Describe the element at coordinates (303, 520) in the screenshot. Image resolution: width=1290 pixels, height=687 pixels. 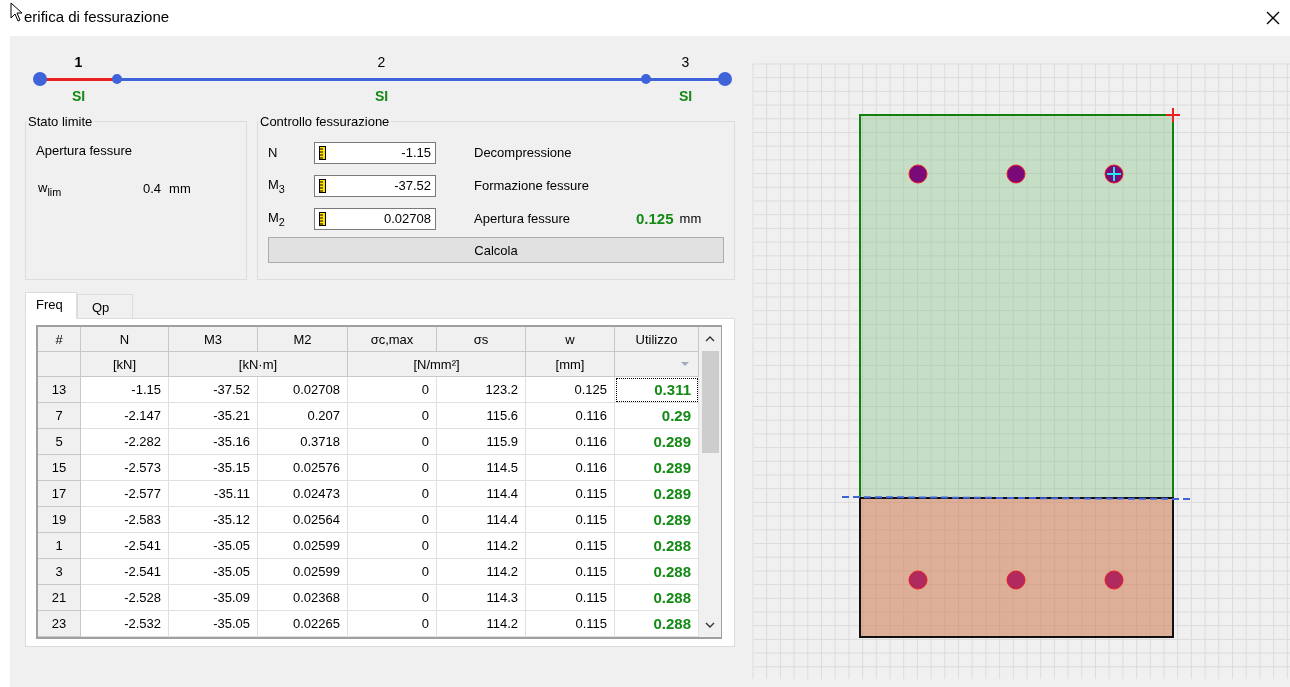
I see `table-cell: 0.02564` at that location.